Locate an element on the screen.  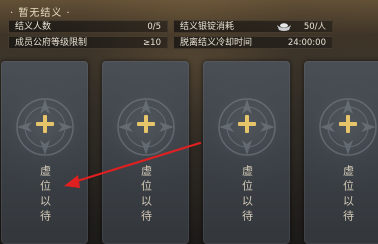
silver-cost-label: 结义银锭消耗 is located at coordinates (207, 27).